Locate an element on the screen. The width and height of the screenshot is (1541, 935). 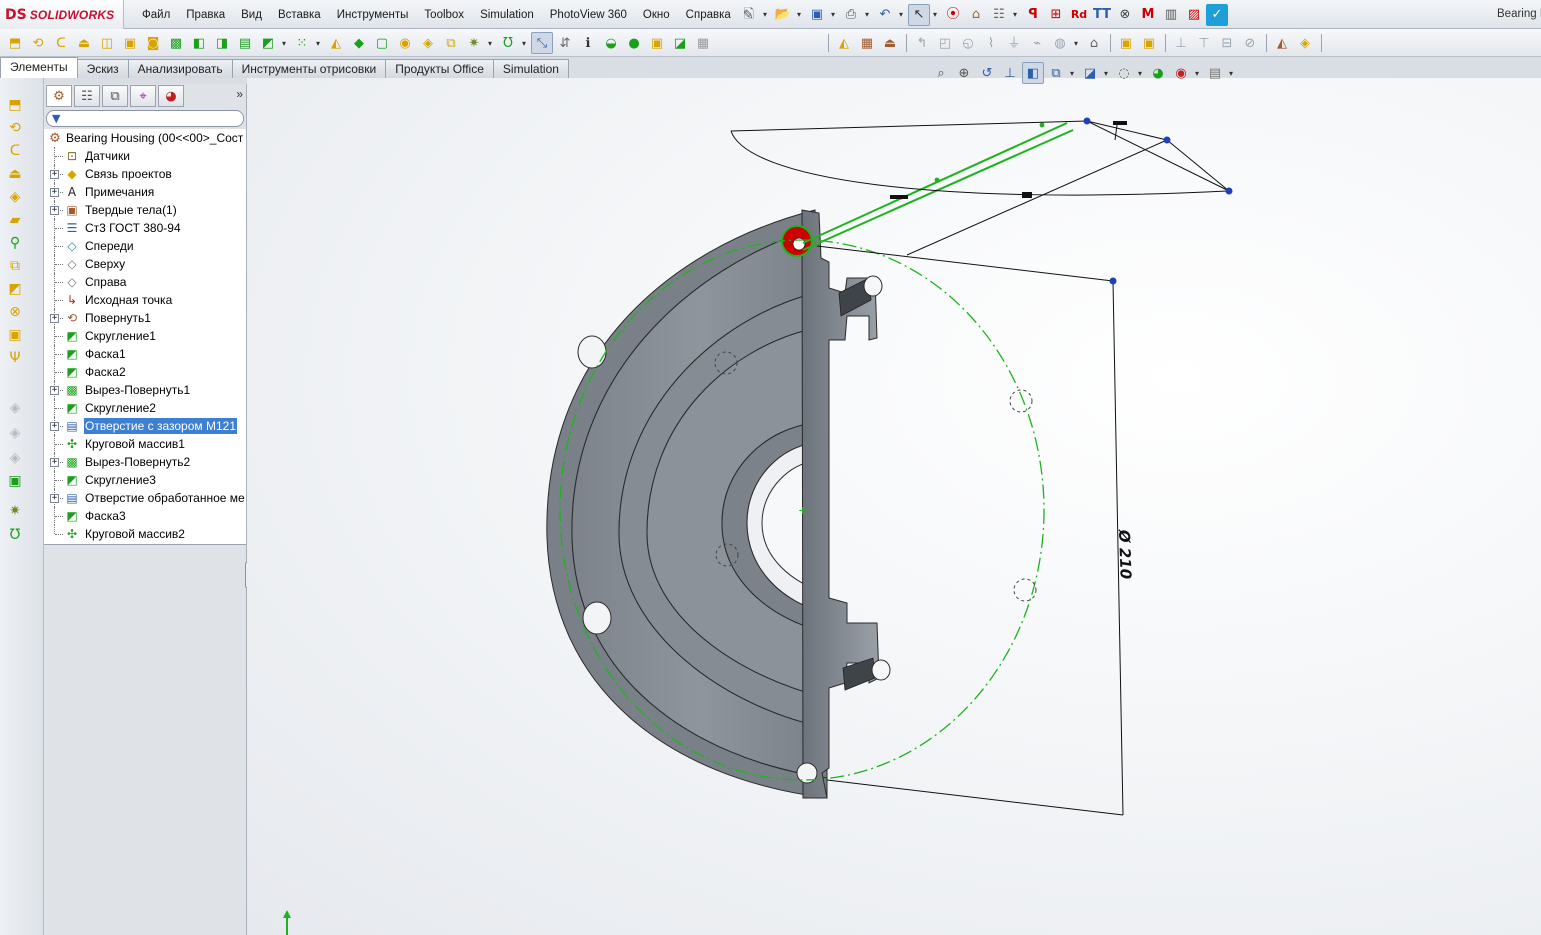
view-settings-dropdown-icon: ▾ is located at coordinates (1231, 73).